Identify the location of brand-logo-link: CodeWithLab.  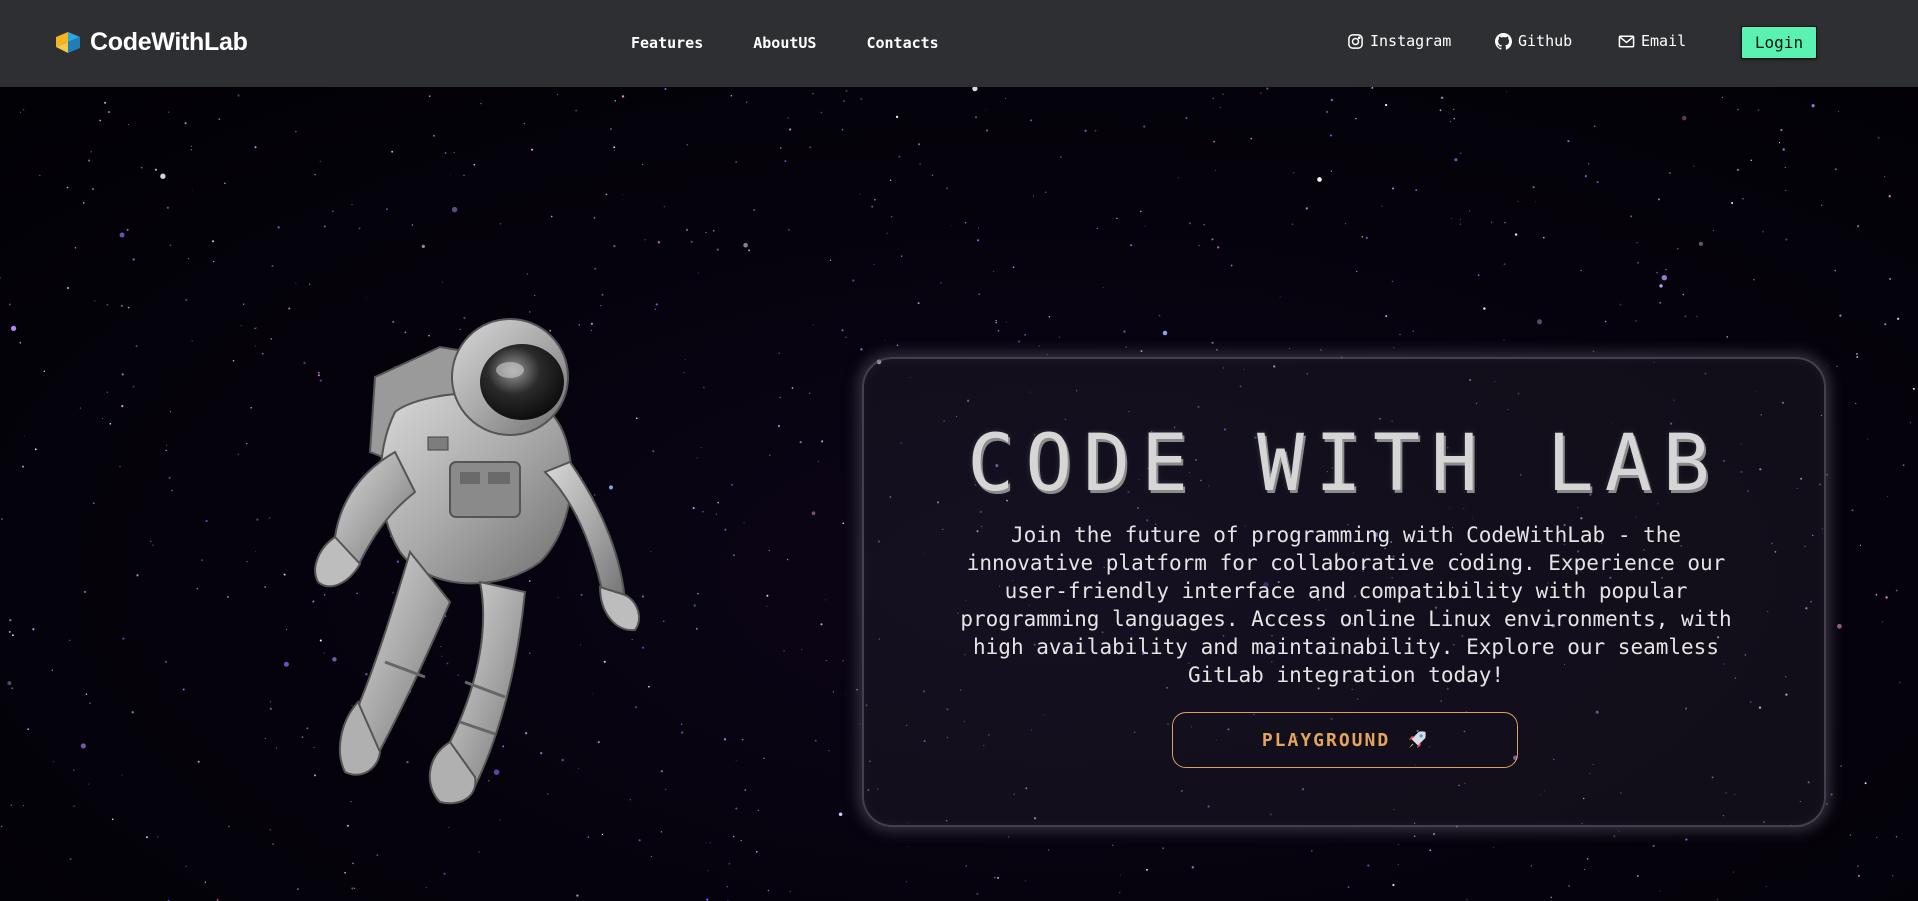
(151, 42).